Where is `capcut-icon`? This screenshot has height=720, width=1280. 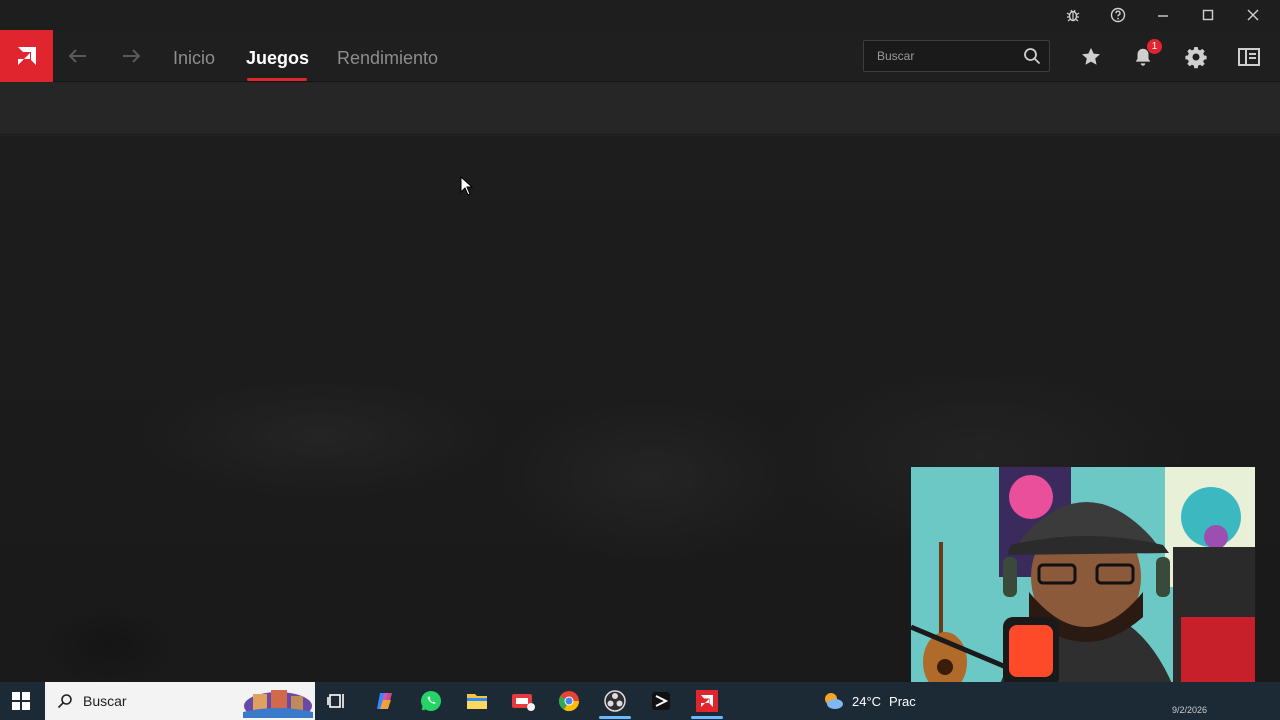
capcut-icon is located at coordinates (661, 701).